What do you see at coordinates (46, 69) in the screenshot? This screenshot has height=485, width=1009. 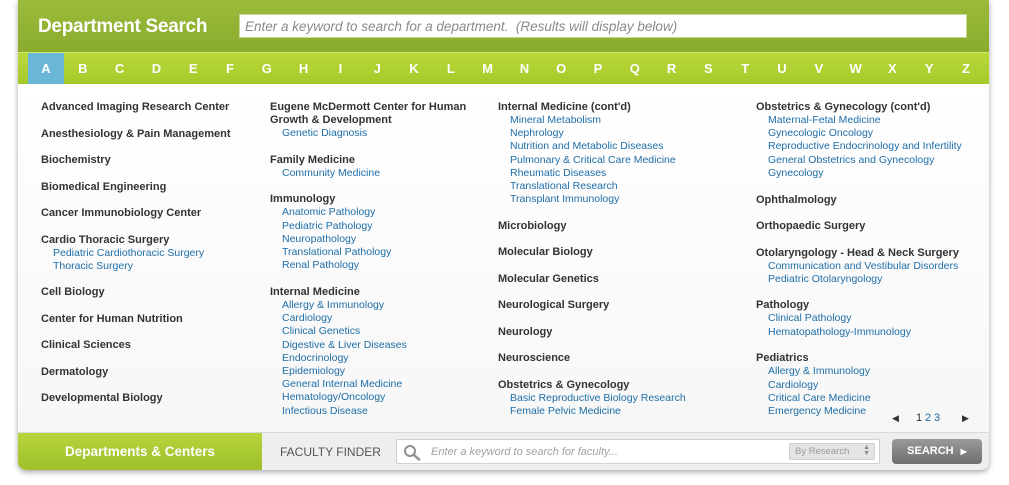 I see `letter-a: A` at bounding box center [46, 69].